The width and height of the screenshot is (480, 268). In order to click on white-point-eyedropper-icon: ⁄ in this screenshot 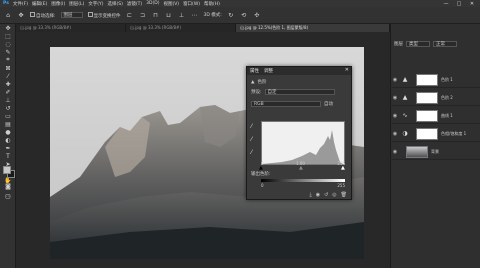, I will do `click(251, 152)`.